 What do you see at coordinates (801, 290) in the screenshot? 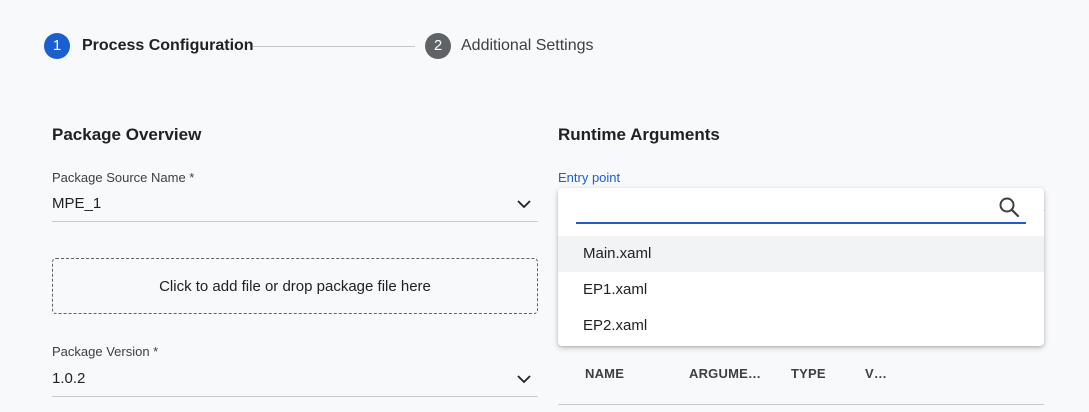
I see `entry-point-option: EP1.xaml` at bounding box center [801, 290].